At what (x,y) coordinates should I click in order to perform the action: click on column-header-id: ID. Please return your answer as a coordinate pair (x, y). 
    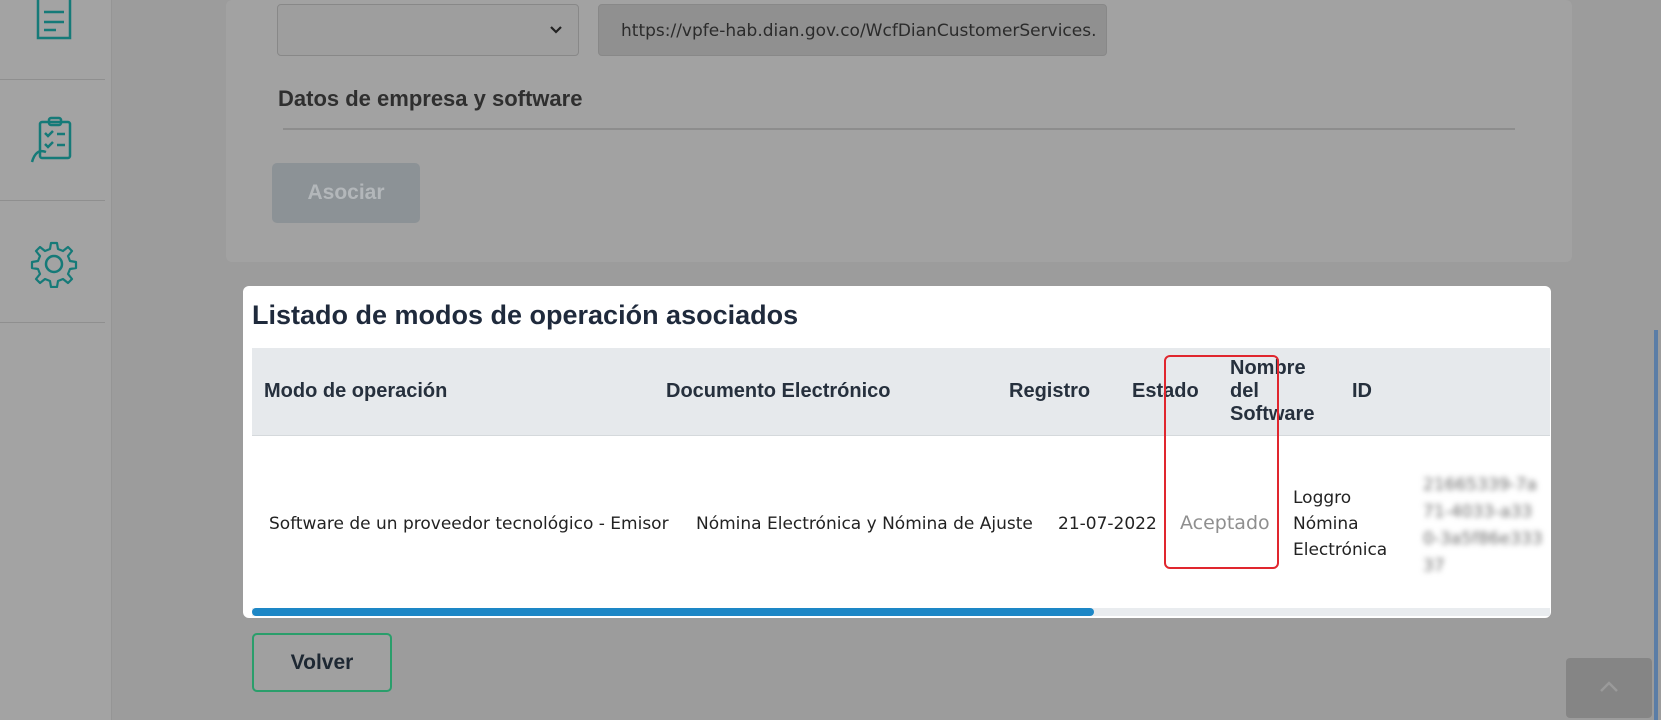
    Looking at the image, I should click on (1362, 391).